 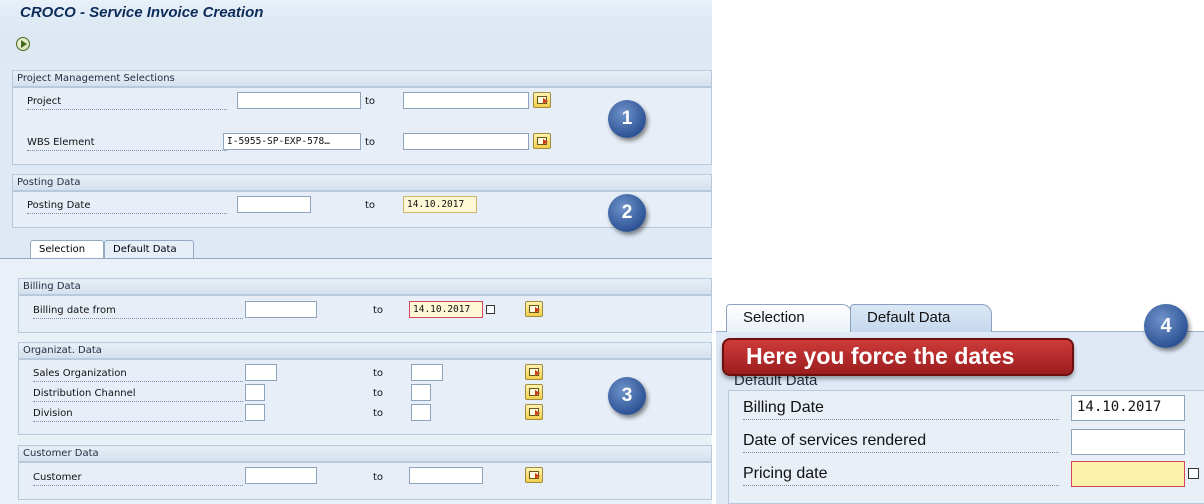 I want to click on pricing-date-label: Pricing date, so click(x=901, y=475).